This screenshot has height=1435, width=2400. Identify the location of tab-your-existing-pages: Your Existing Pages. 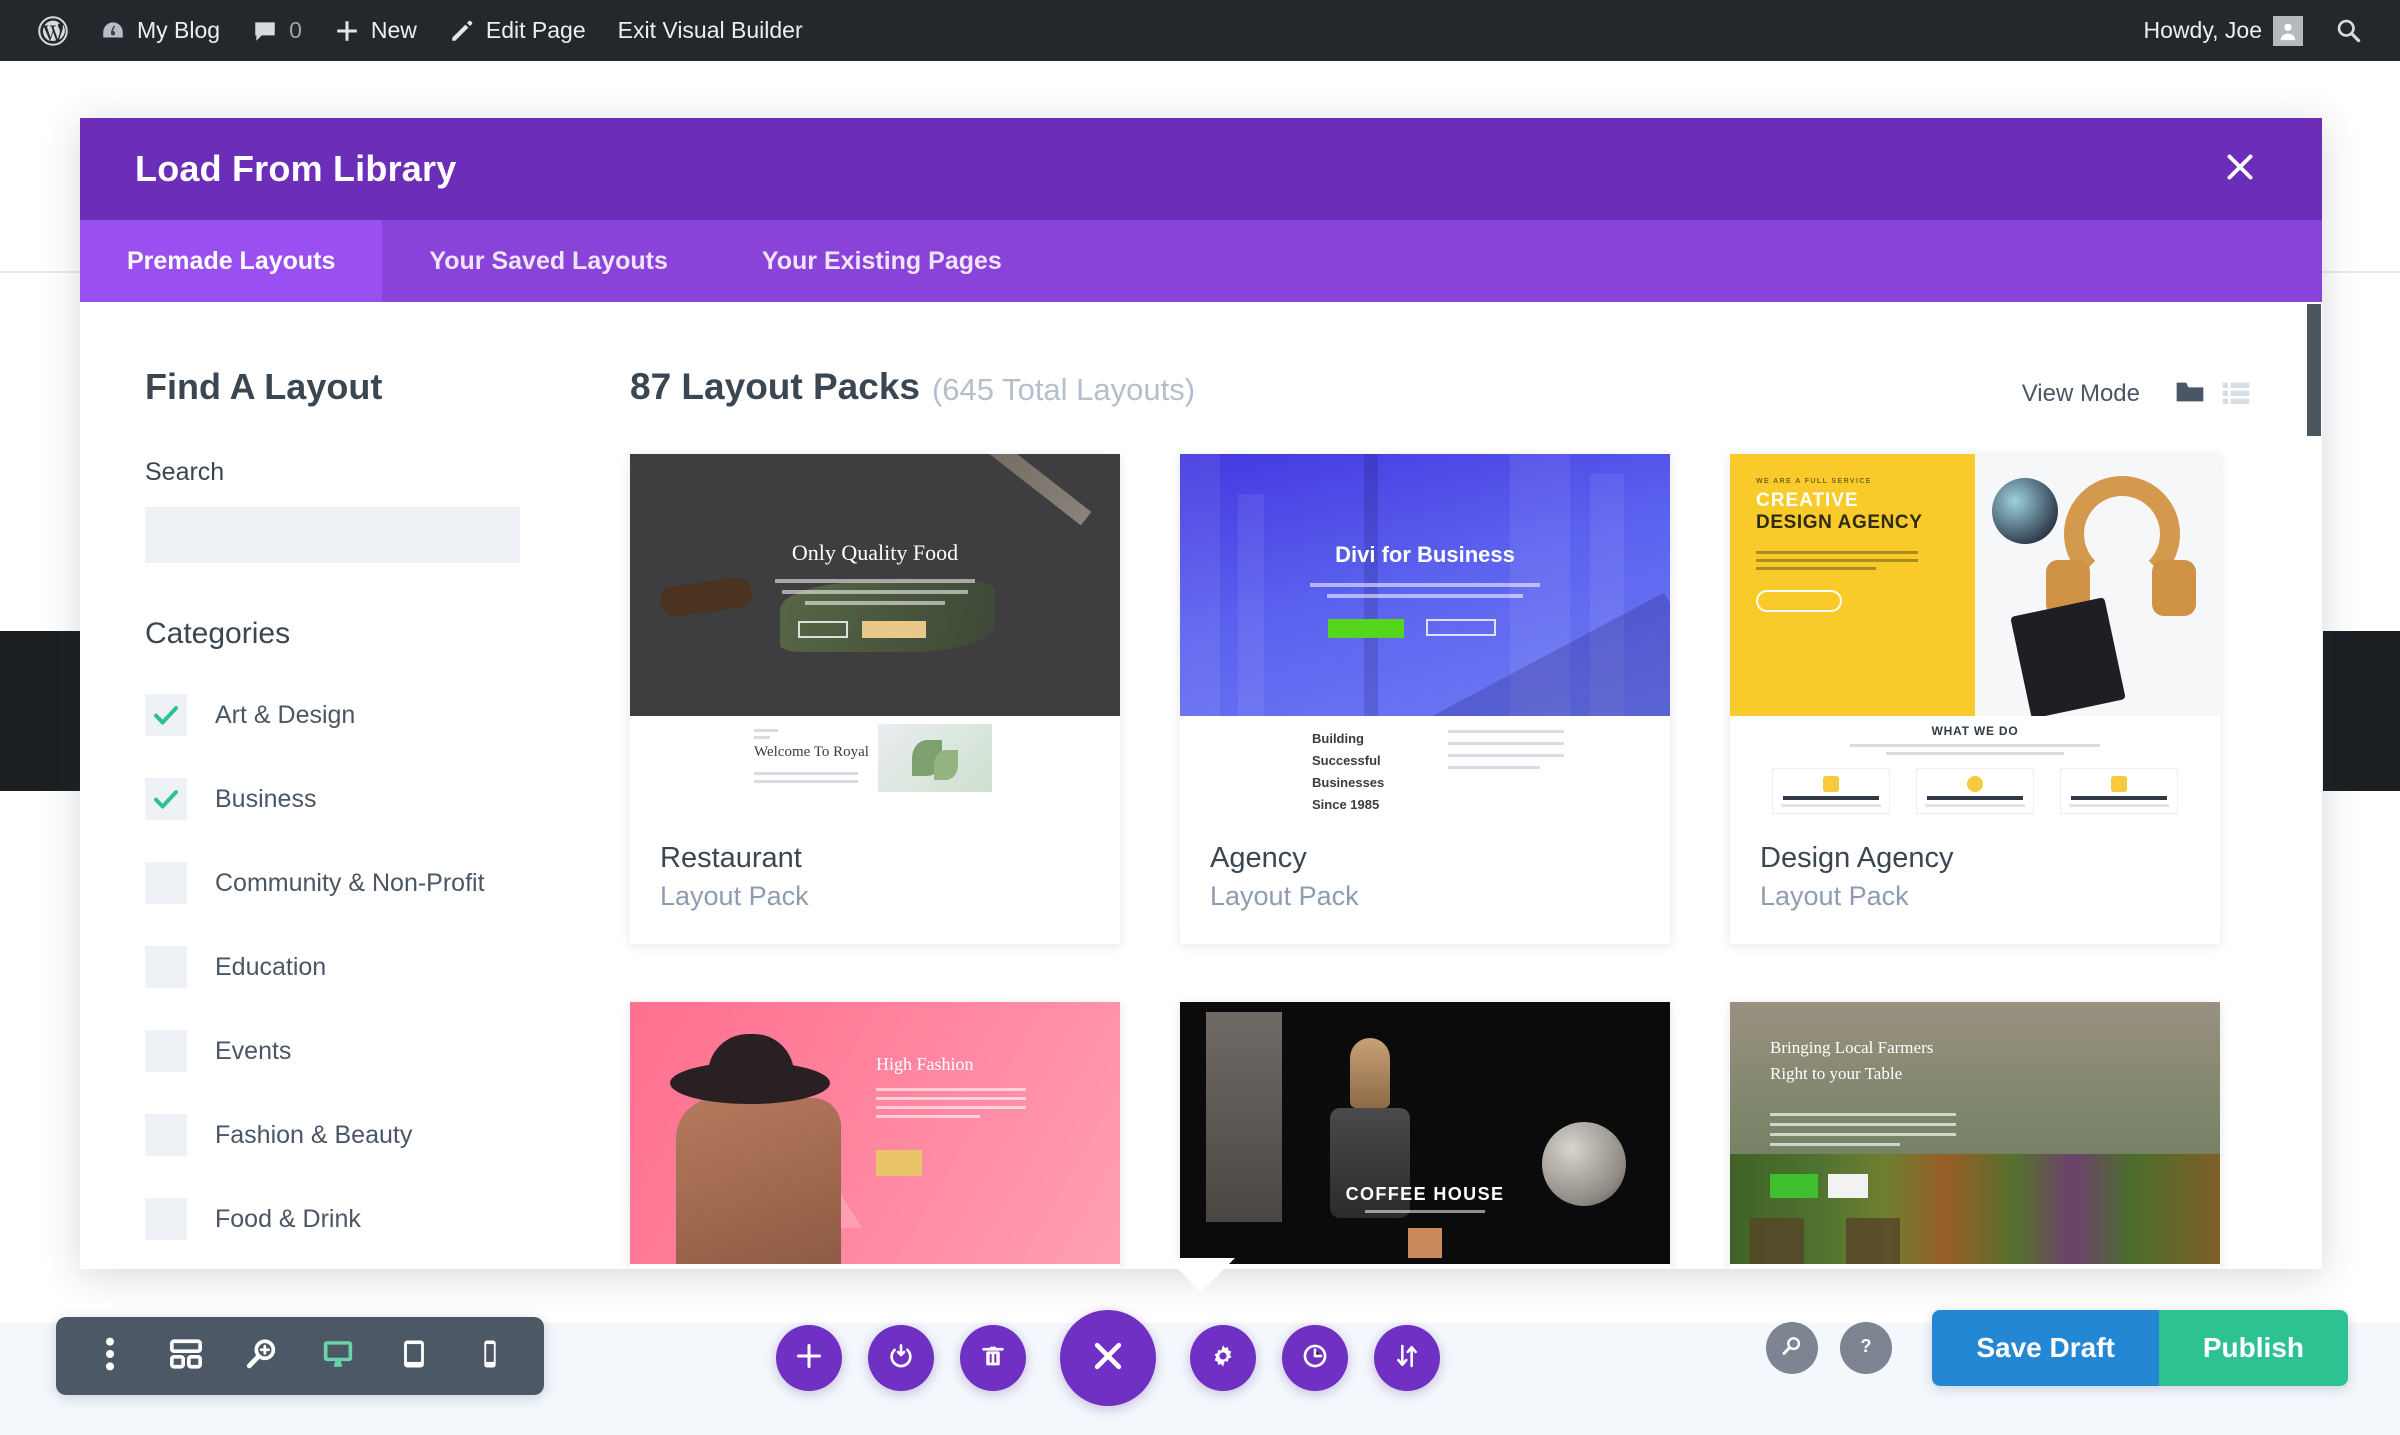
(882, 261).